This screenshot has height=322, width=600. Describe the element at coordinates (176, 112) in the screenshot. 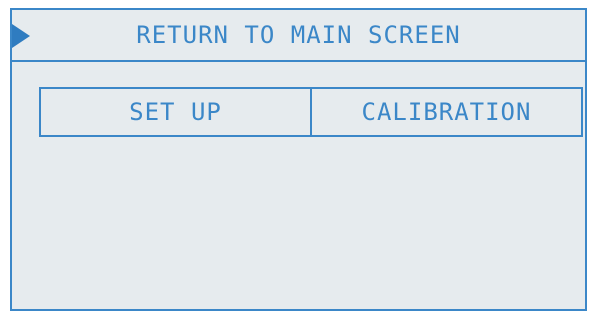

I see `set-up-button: SET UP` at that location.